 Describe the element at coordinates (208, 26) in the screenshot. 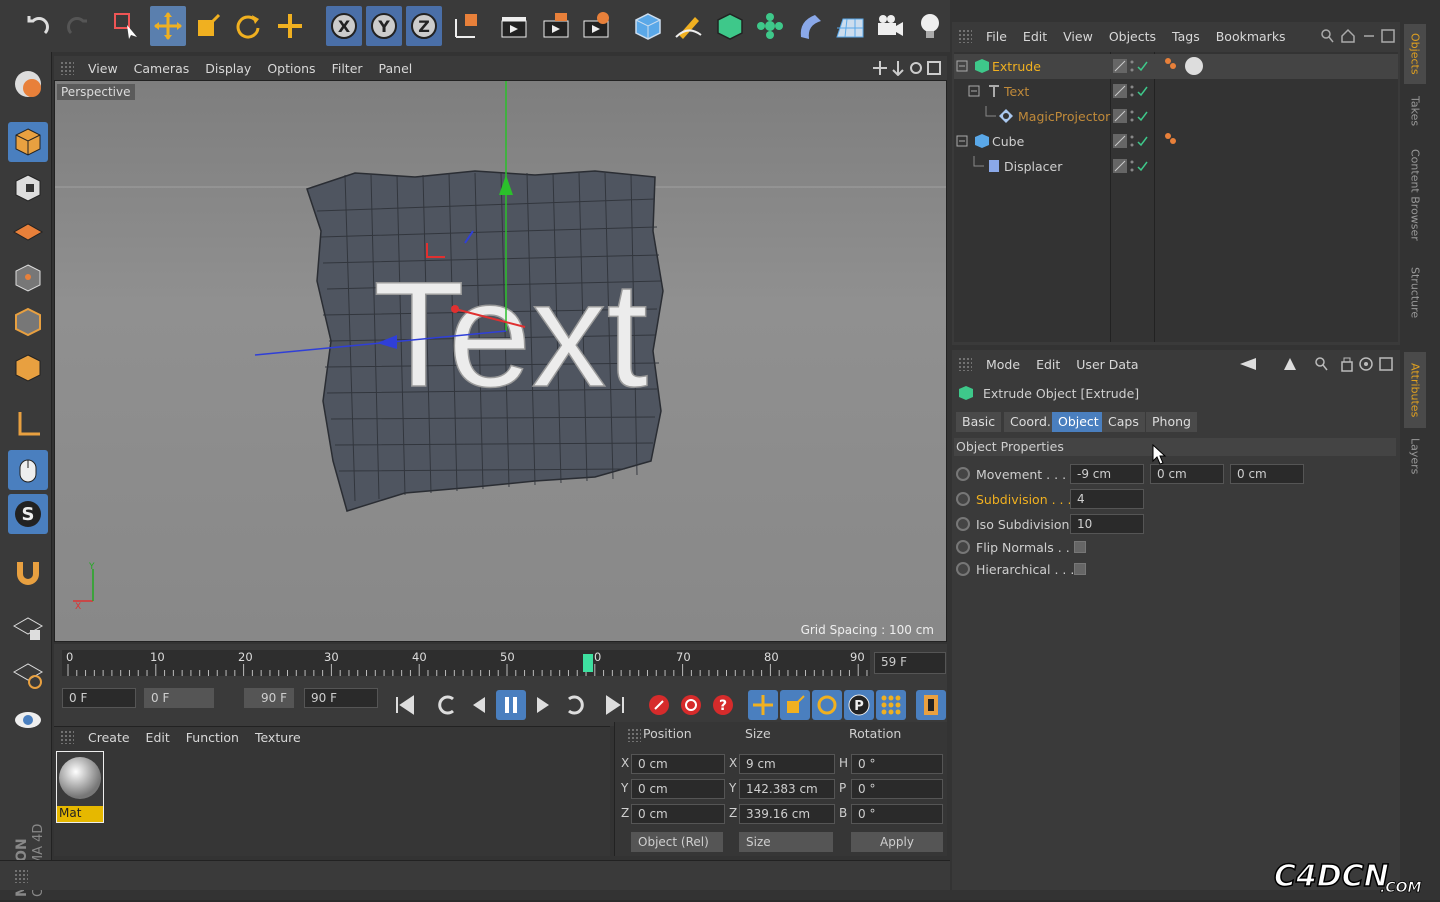

I see `scale-tool-button` at that location.